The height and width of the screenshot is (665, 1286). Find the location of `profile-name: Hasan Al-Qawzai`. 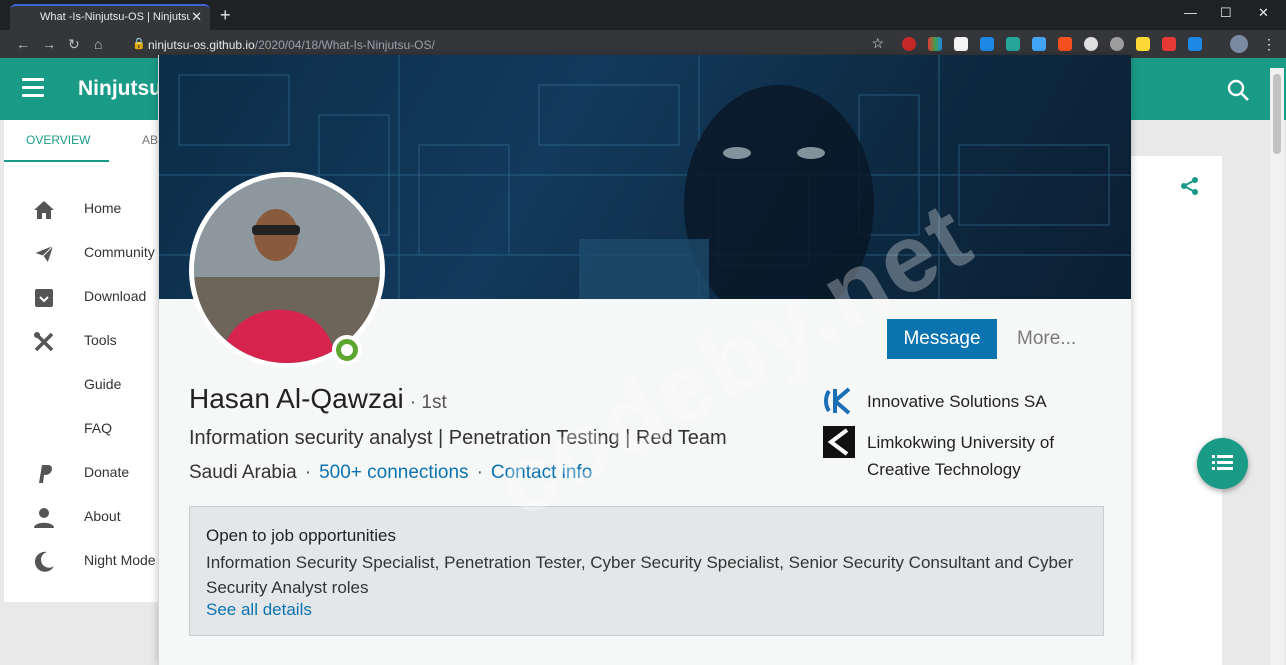

profile-name: Hasan Al-Qawzai is located at coordinates (296, 398).